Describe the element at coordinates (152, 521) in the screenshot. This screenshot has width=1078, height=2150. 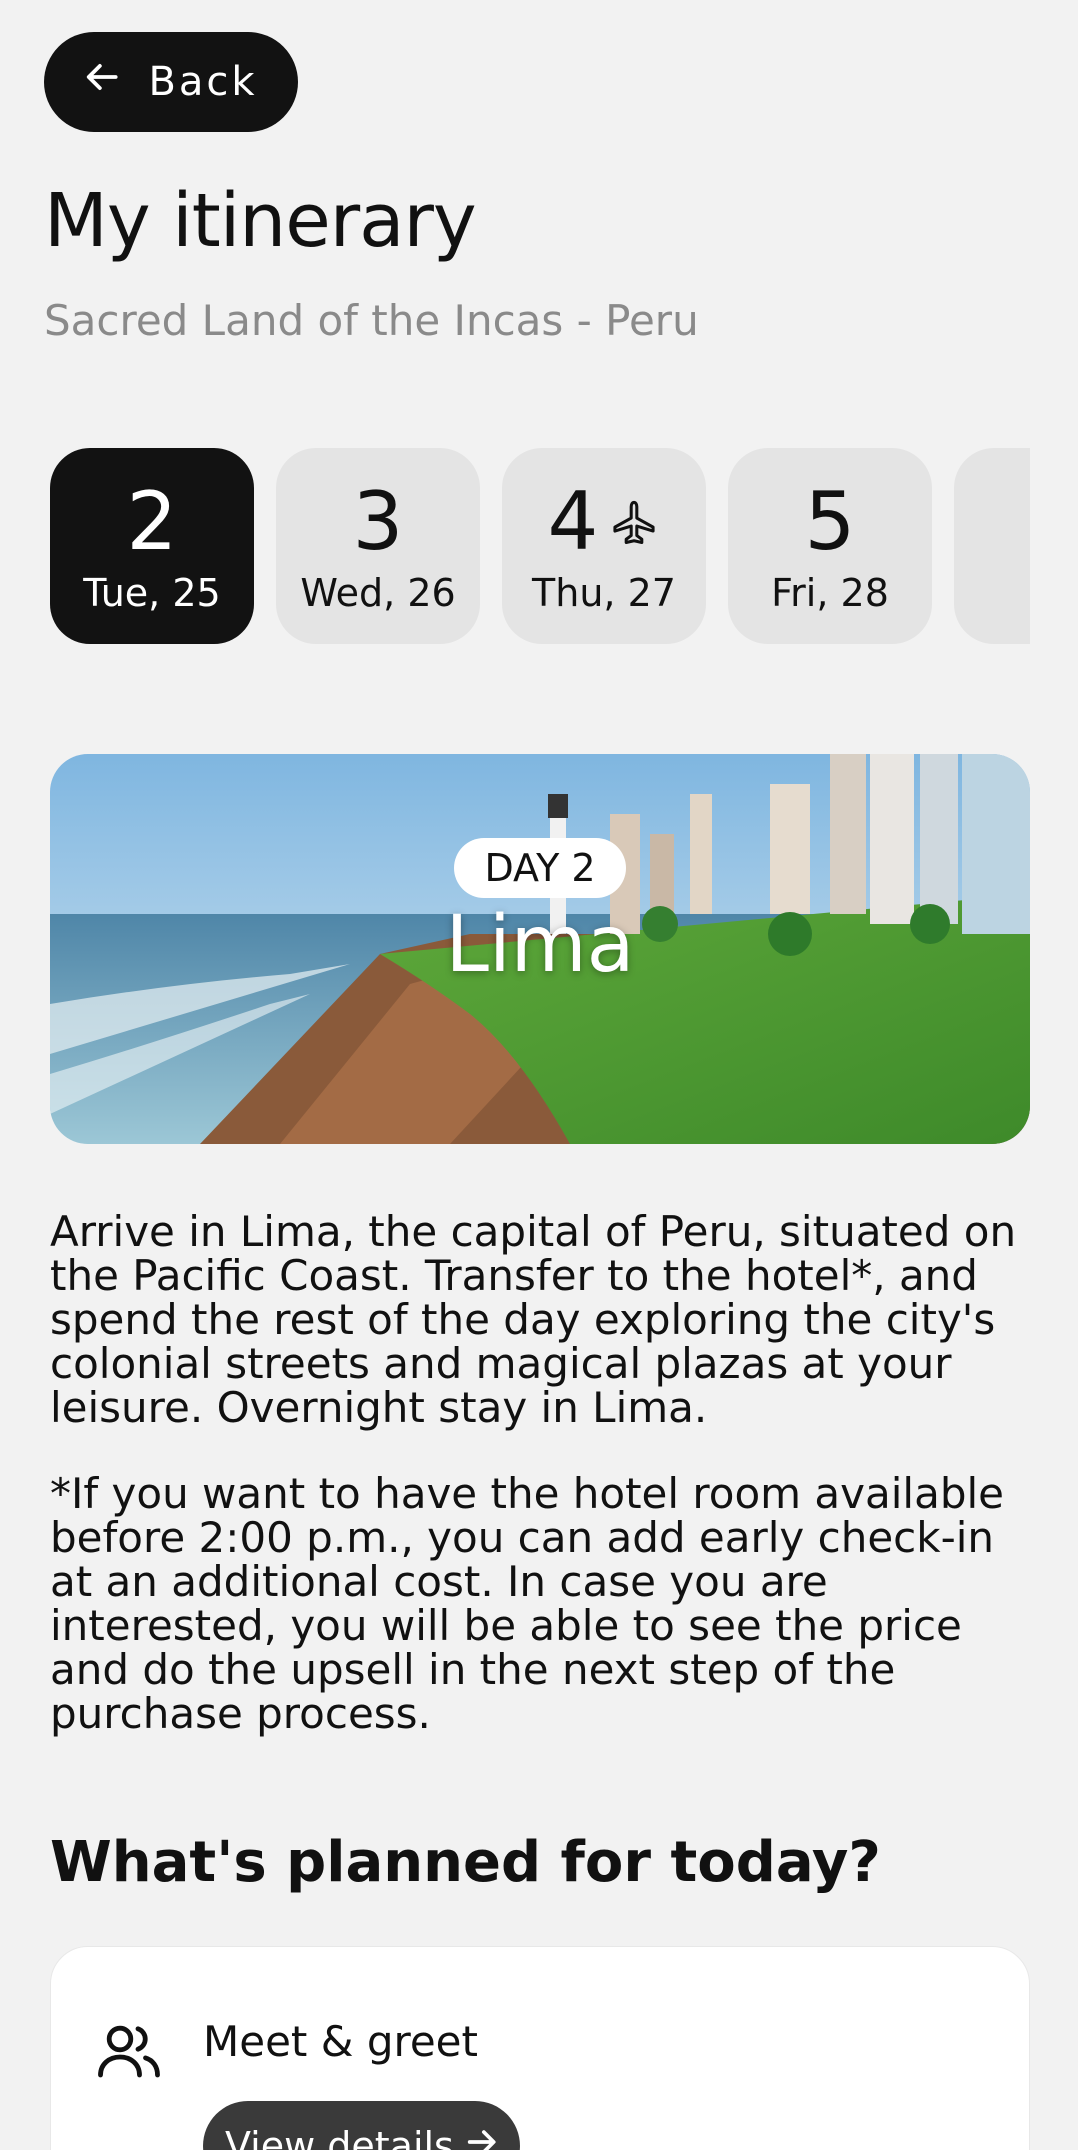
I see `day-number: 2` at that location.